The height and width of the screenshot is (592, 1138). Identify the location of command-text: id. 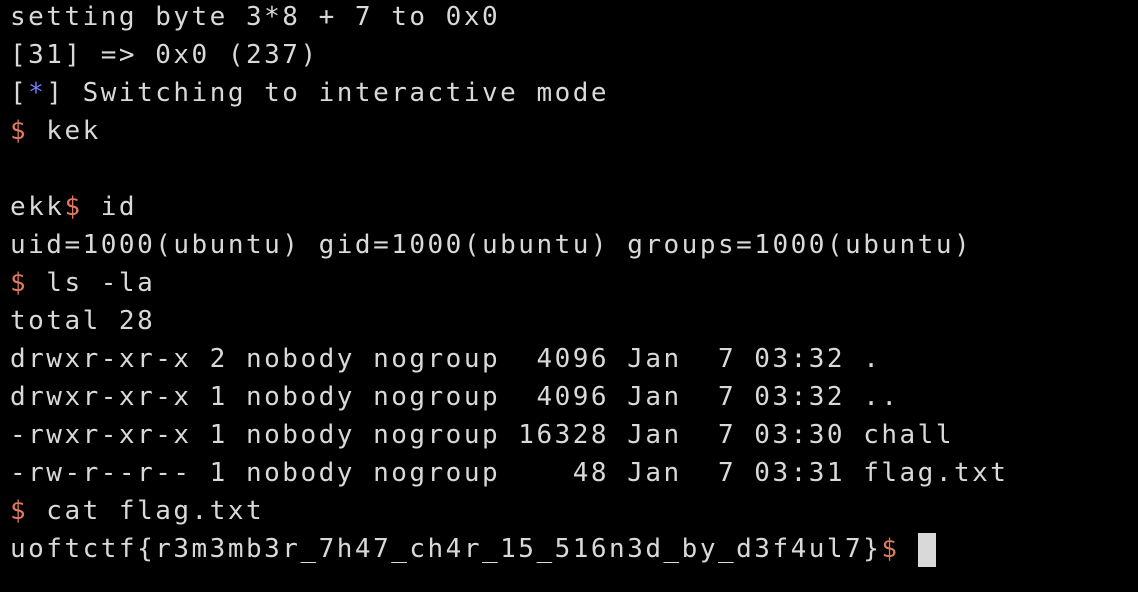
(110, 207).